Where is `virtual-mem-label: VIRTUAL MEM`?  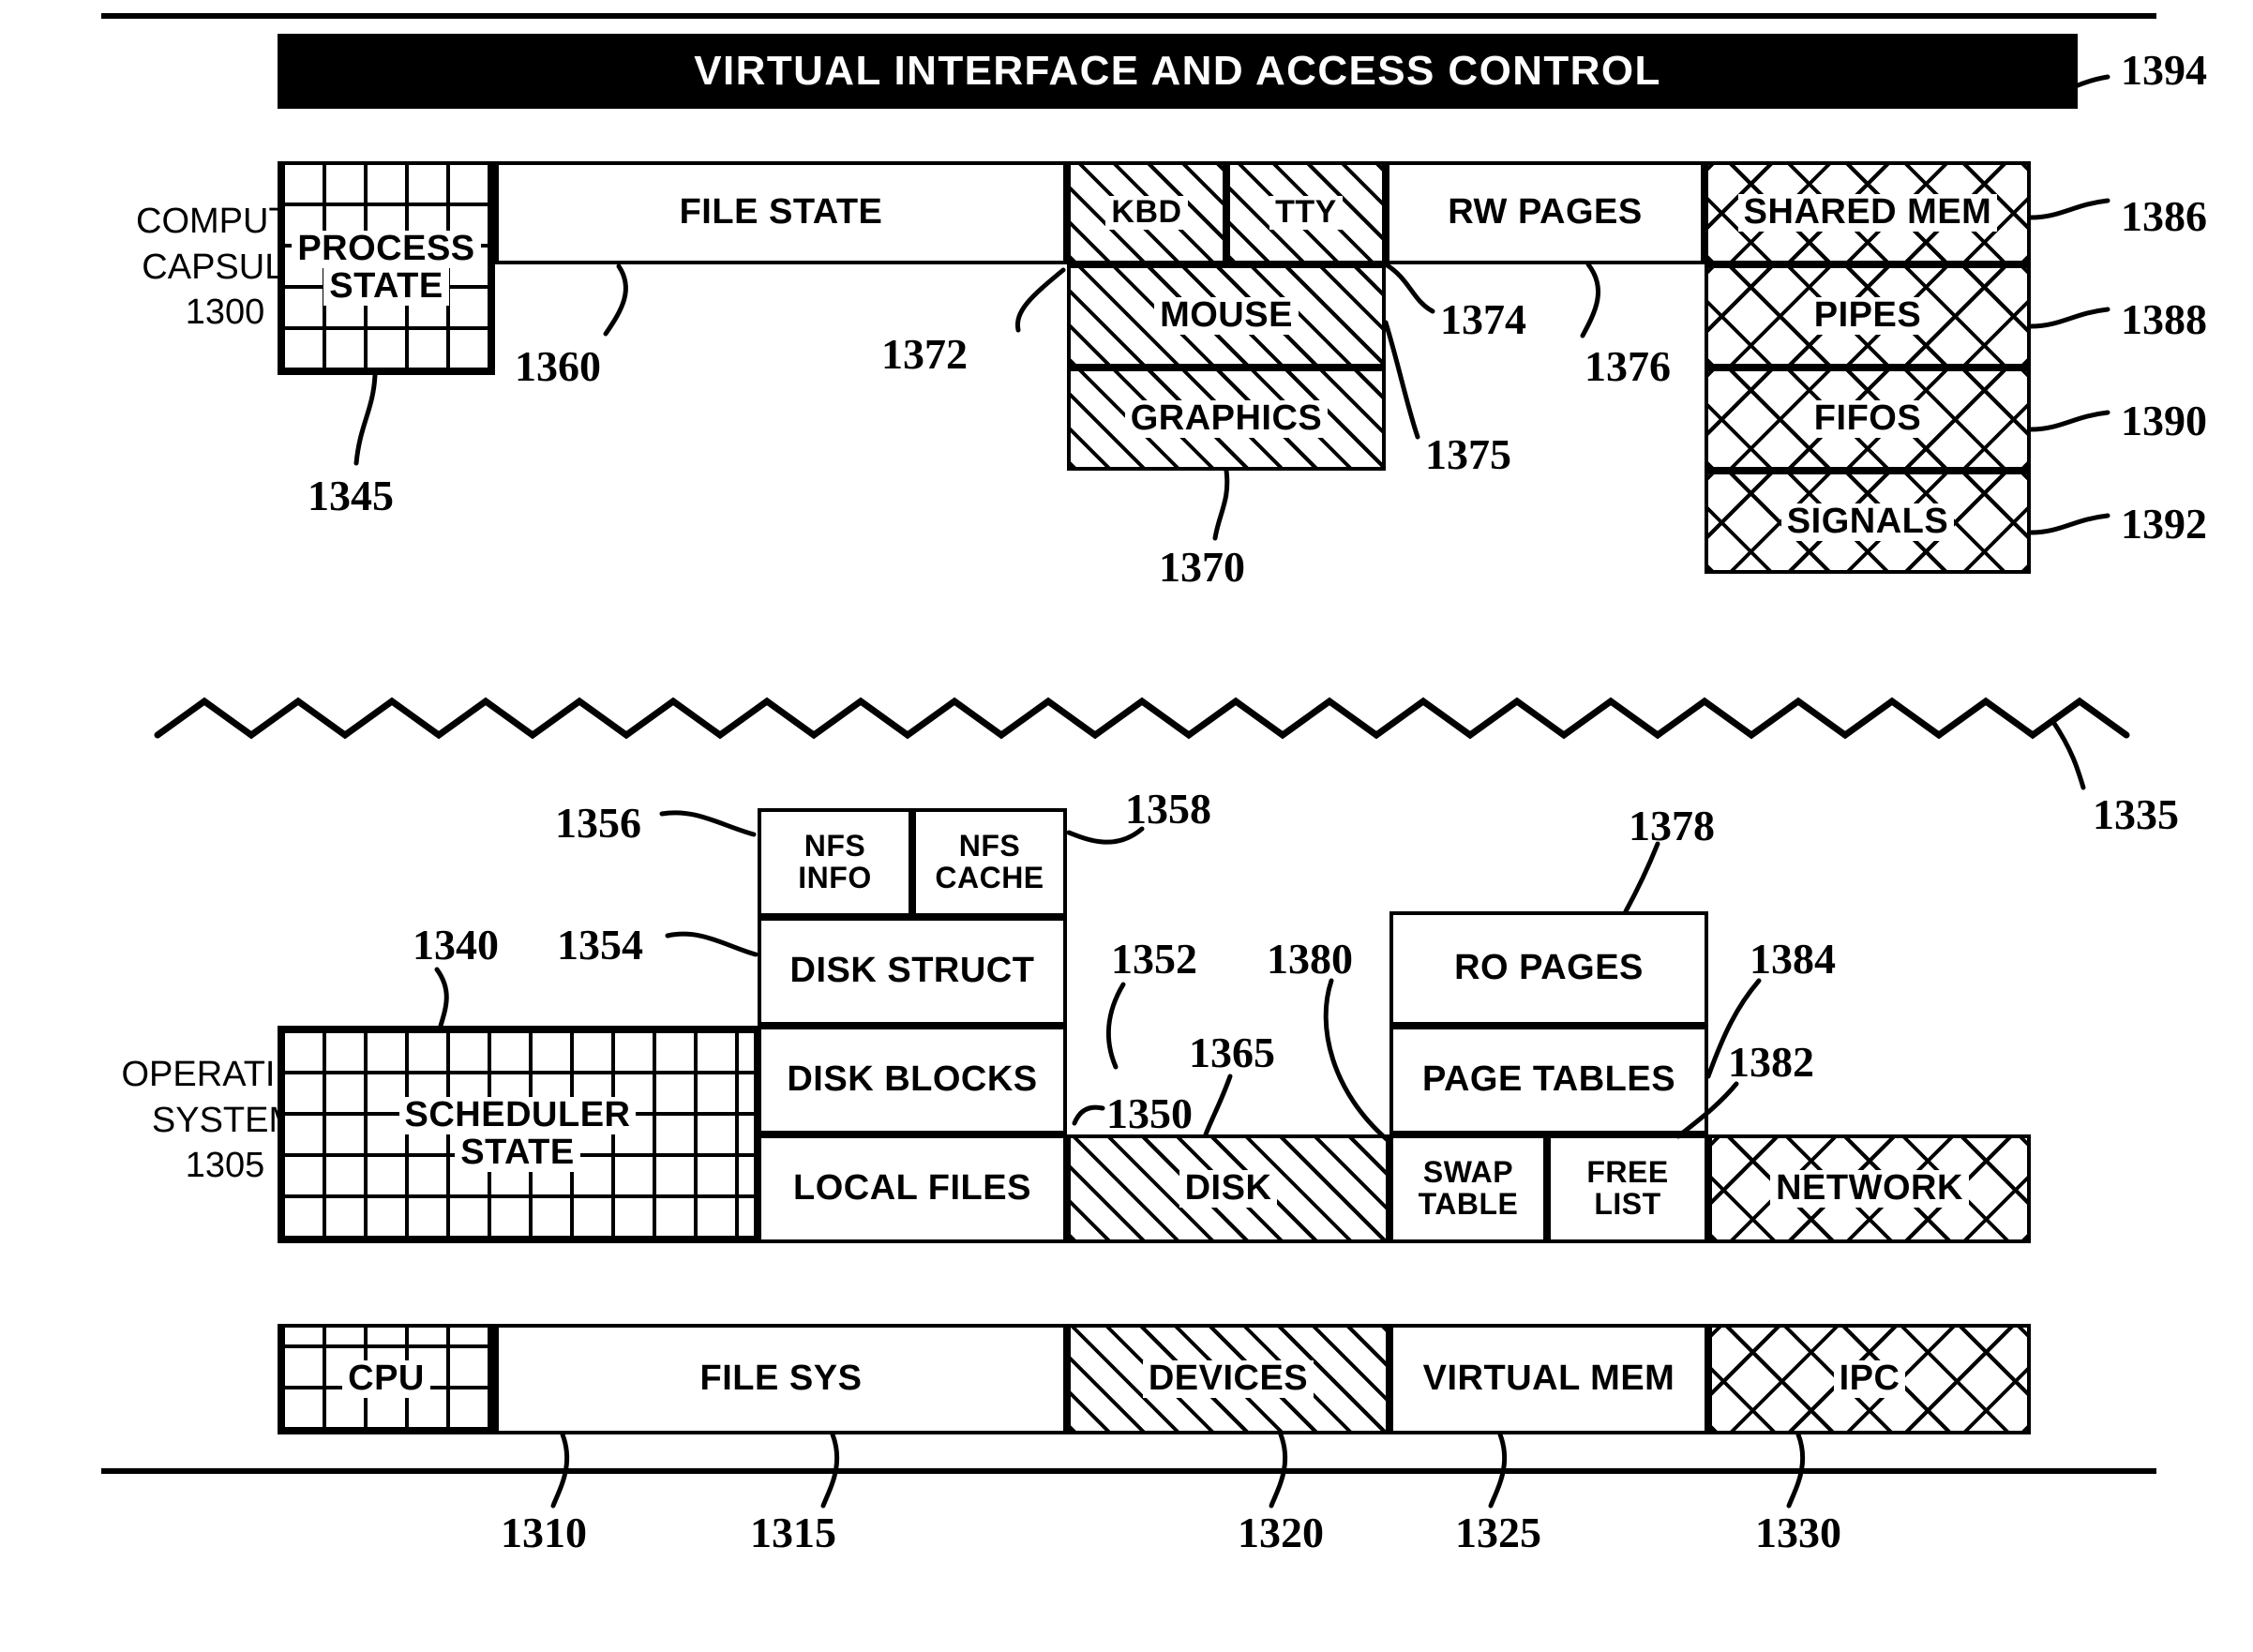
virtual-mem-label: VIRTUAL MEM is located at coordinates (1548, 1379).